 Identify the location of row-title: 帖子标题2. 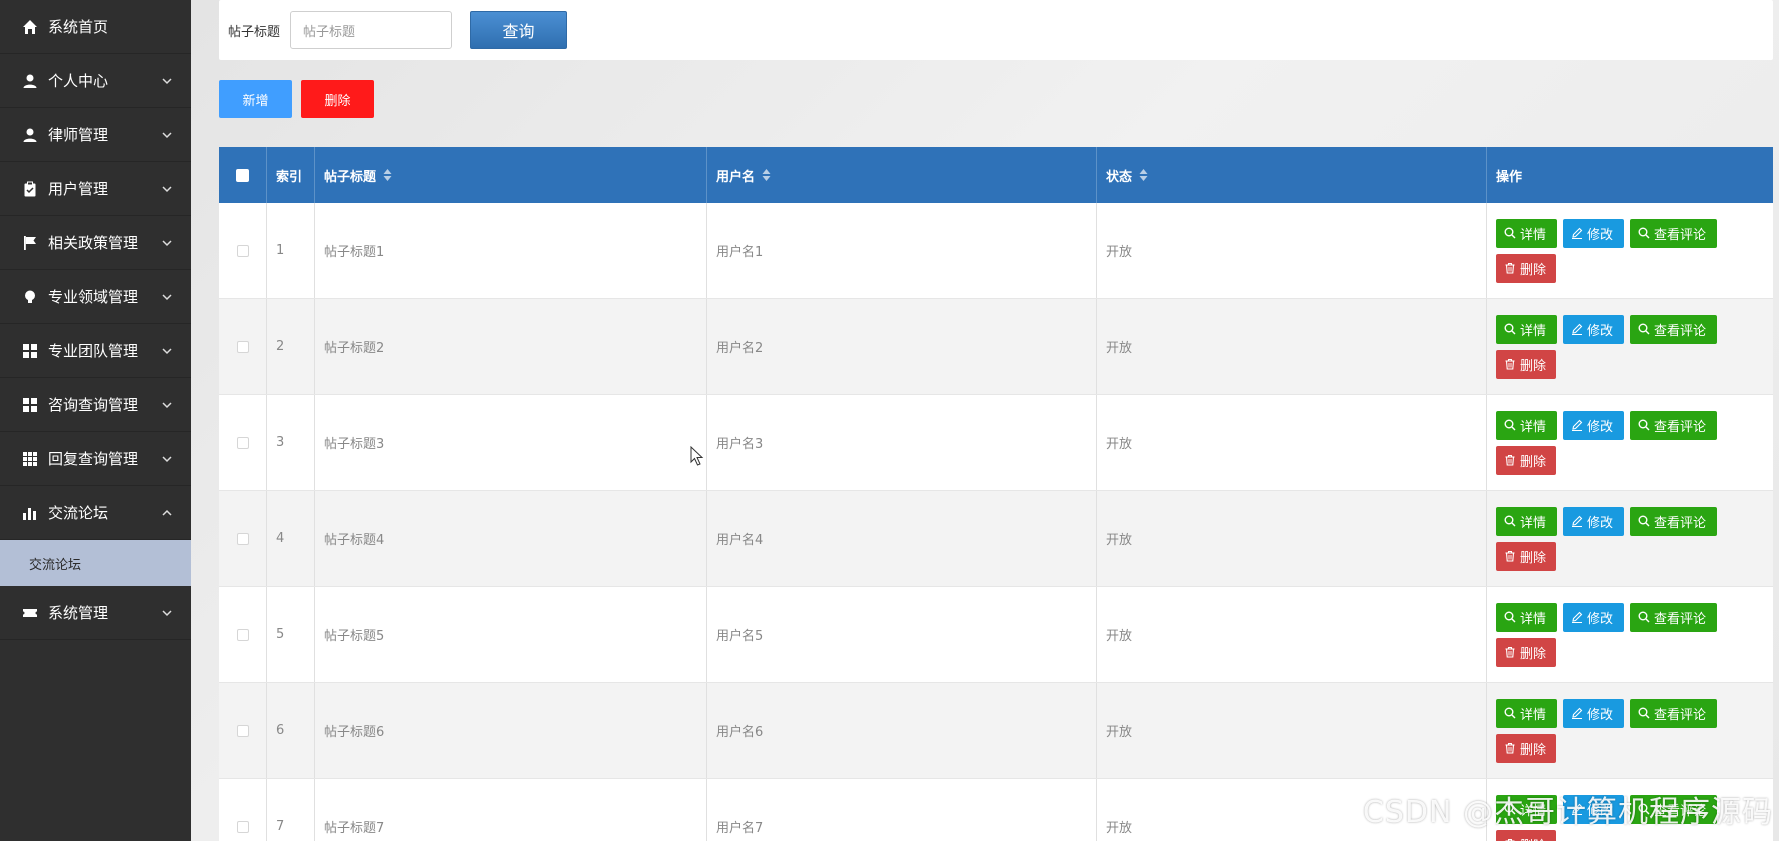
(511, 346).